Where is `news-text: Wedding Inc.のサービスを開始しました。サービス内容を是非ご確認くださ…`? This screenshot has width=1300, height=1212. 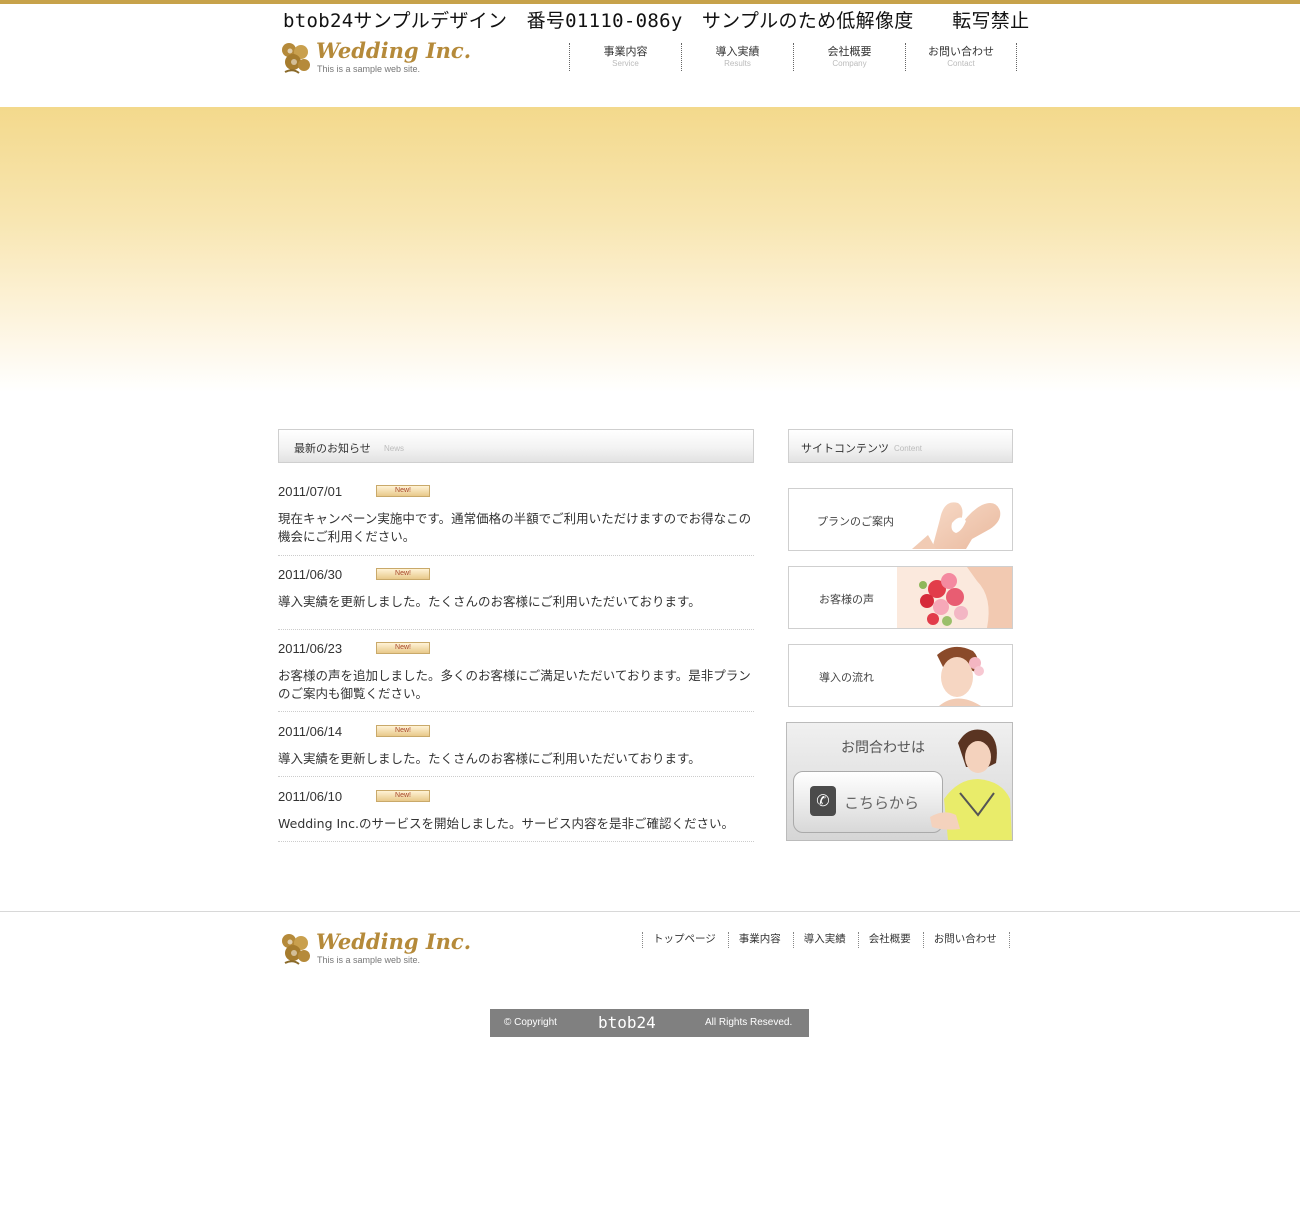 news-text: Wedding Inc.のサービスを開始しました。サービス内容を是非ご確認くださ… is located at coordinates (516, 824).